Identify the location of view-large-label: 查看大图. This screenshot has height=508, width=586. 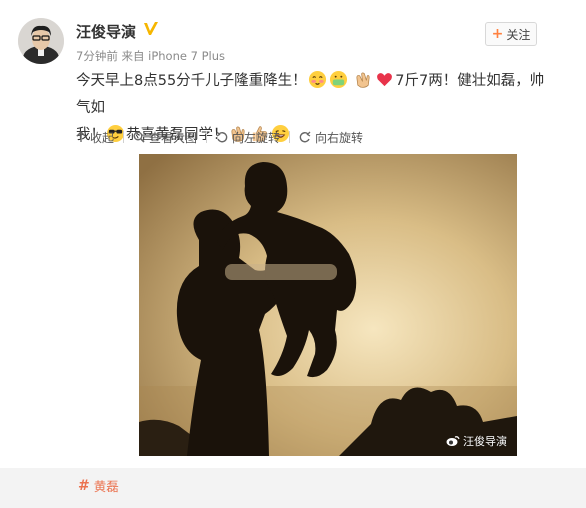
(173, 137).